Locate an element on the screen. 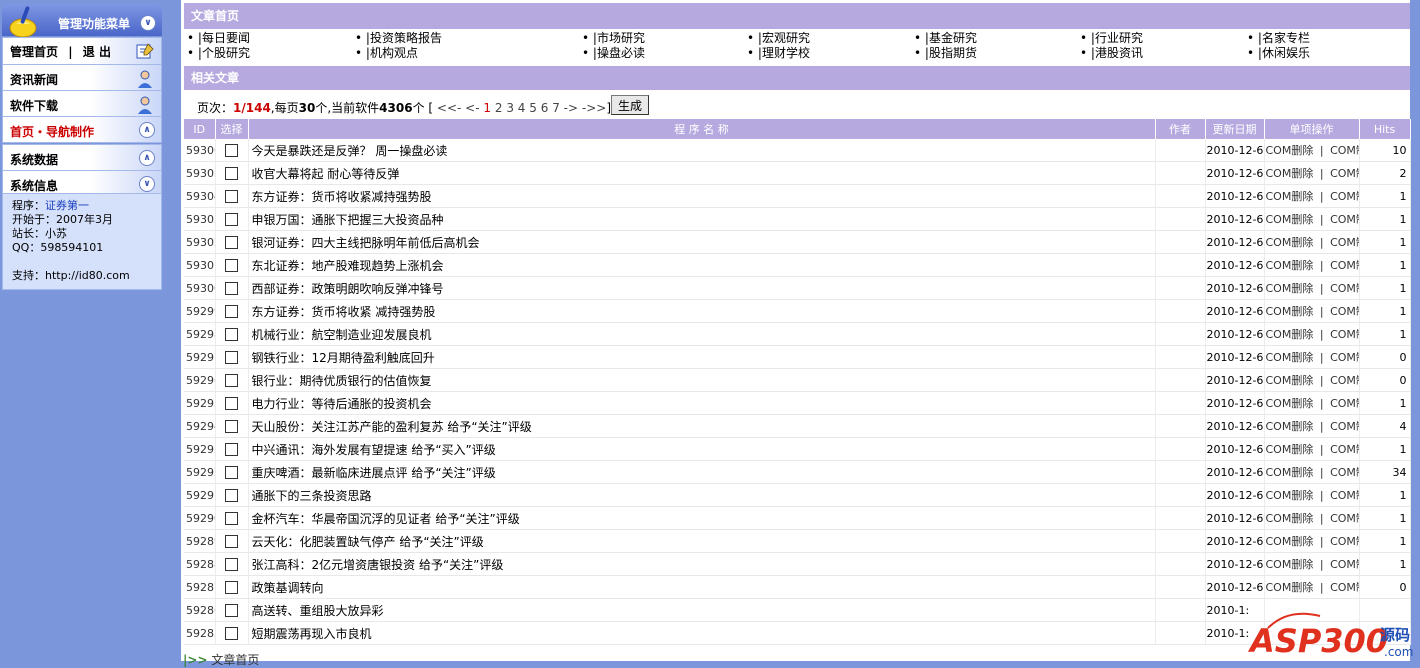 The height and width of the screenshot is (668, 1420). row-title-link: 中兴通讯：海外发展有望提速 给予“买入”评级 is located at coordinates (702, 449).